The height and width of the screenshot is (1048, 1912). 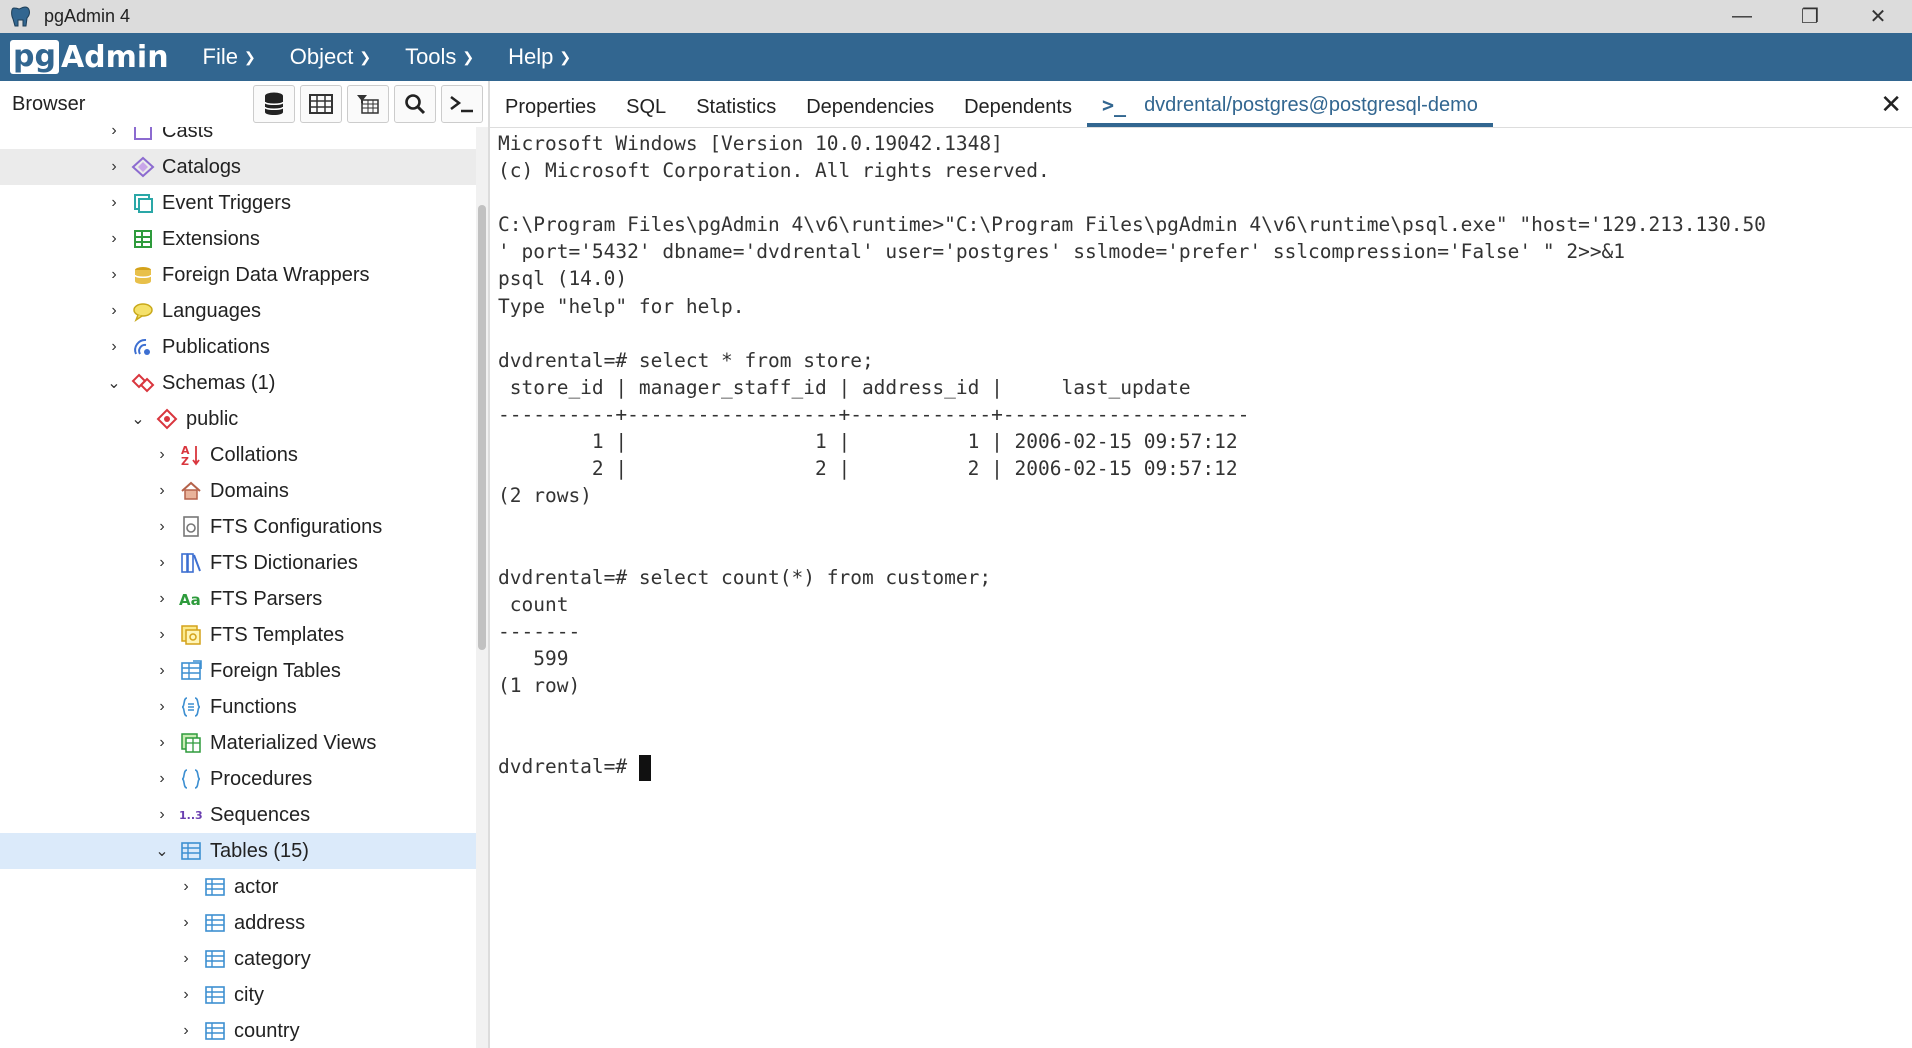 What do you see at coordinates (870, 107) in the screenshot?
I see `tab-dependencies: Dependencies` at bounding box center [870, 107].